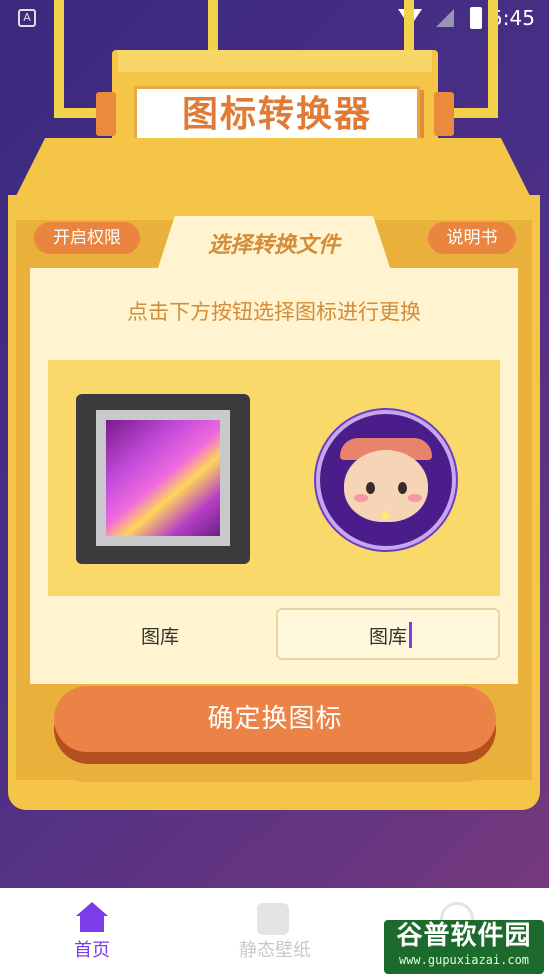  I want to click on battery-icon, so click(476, 18).